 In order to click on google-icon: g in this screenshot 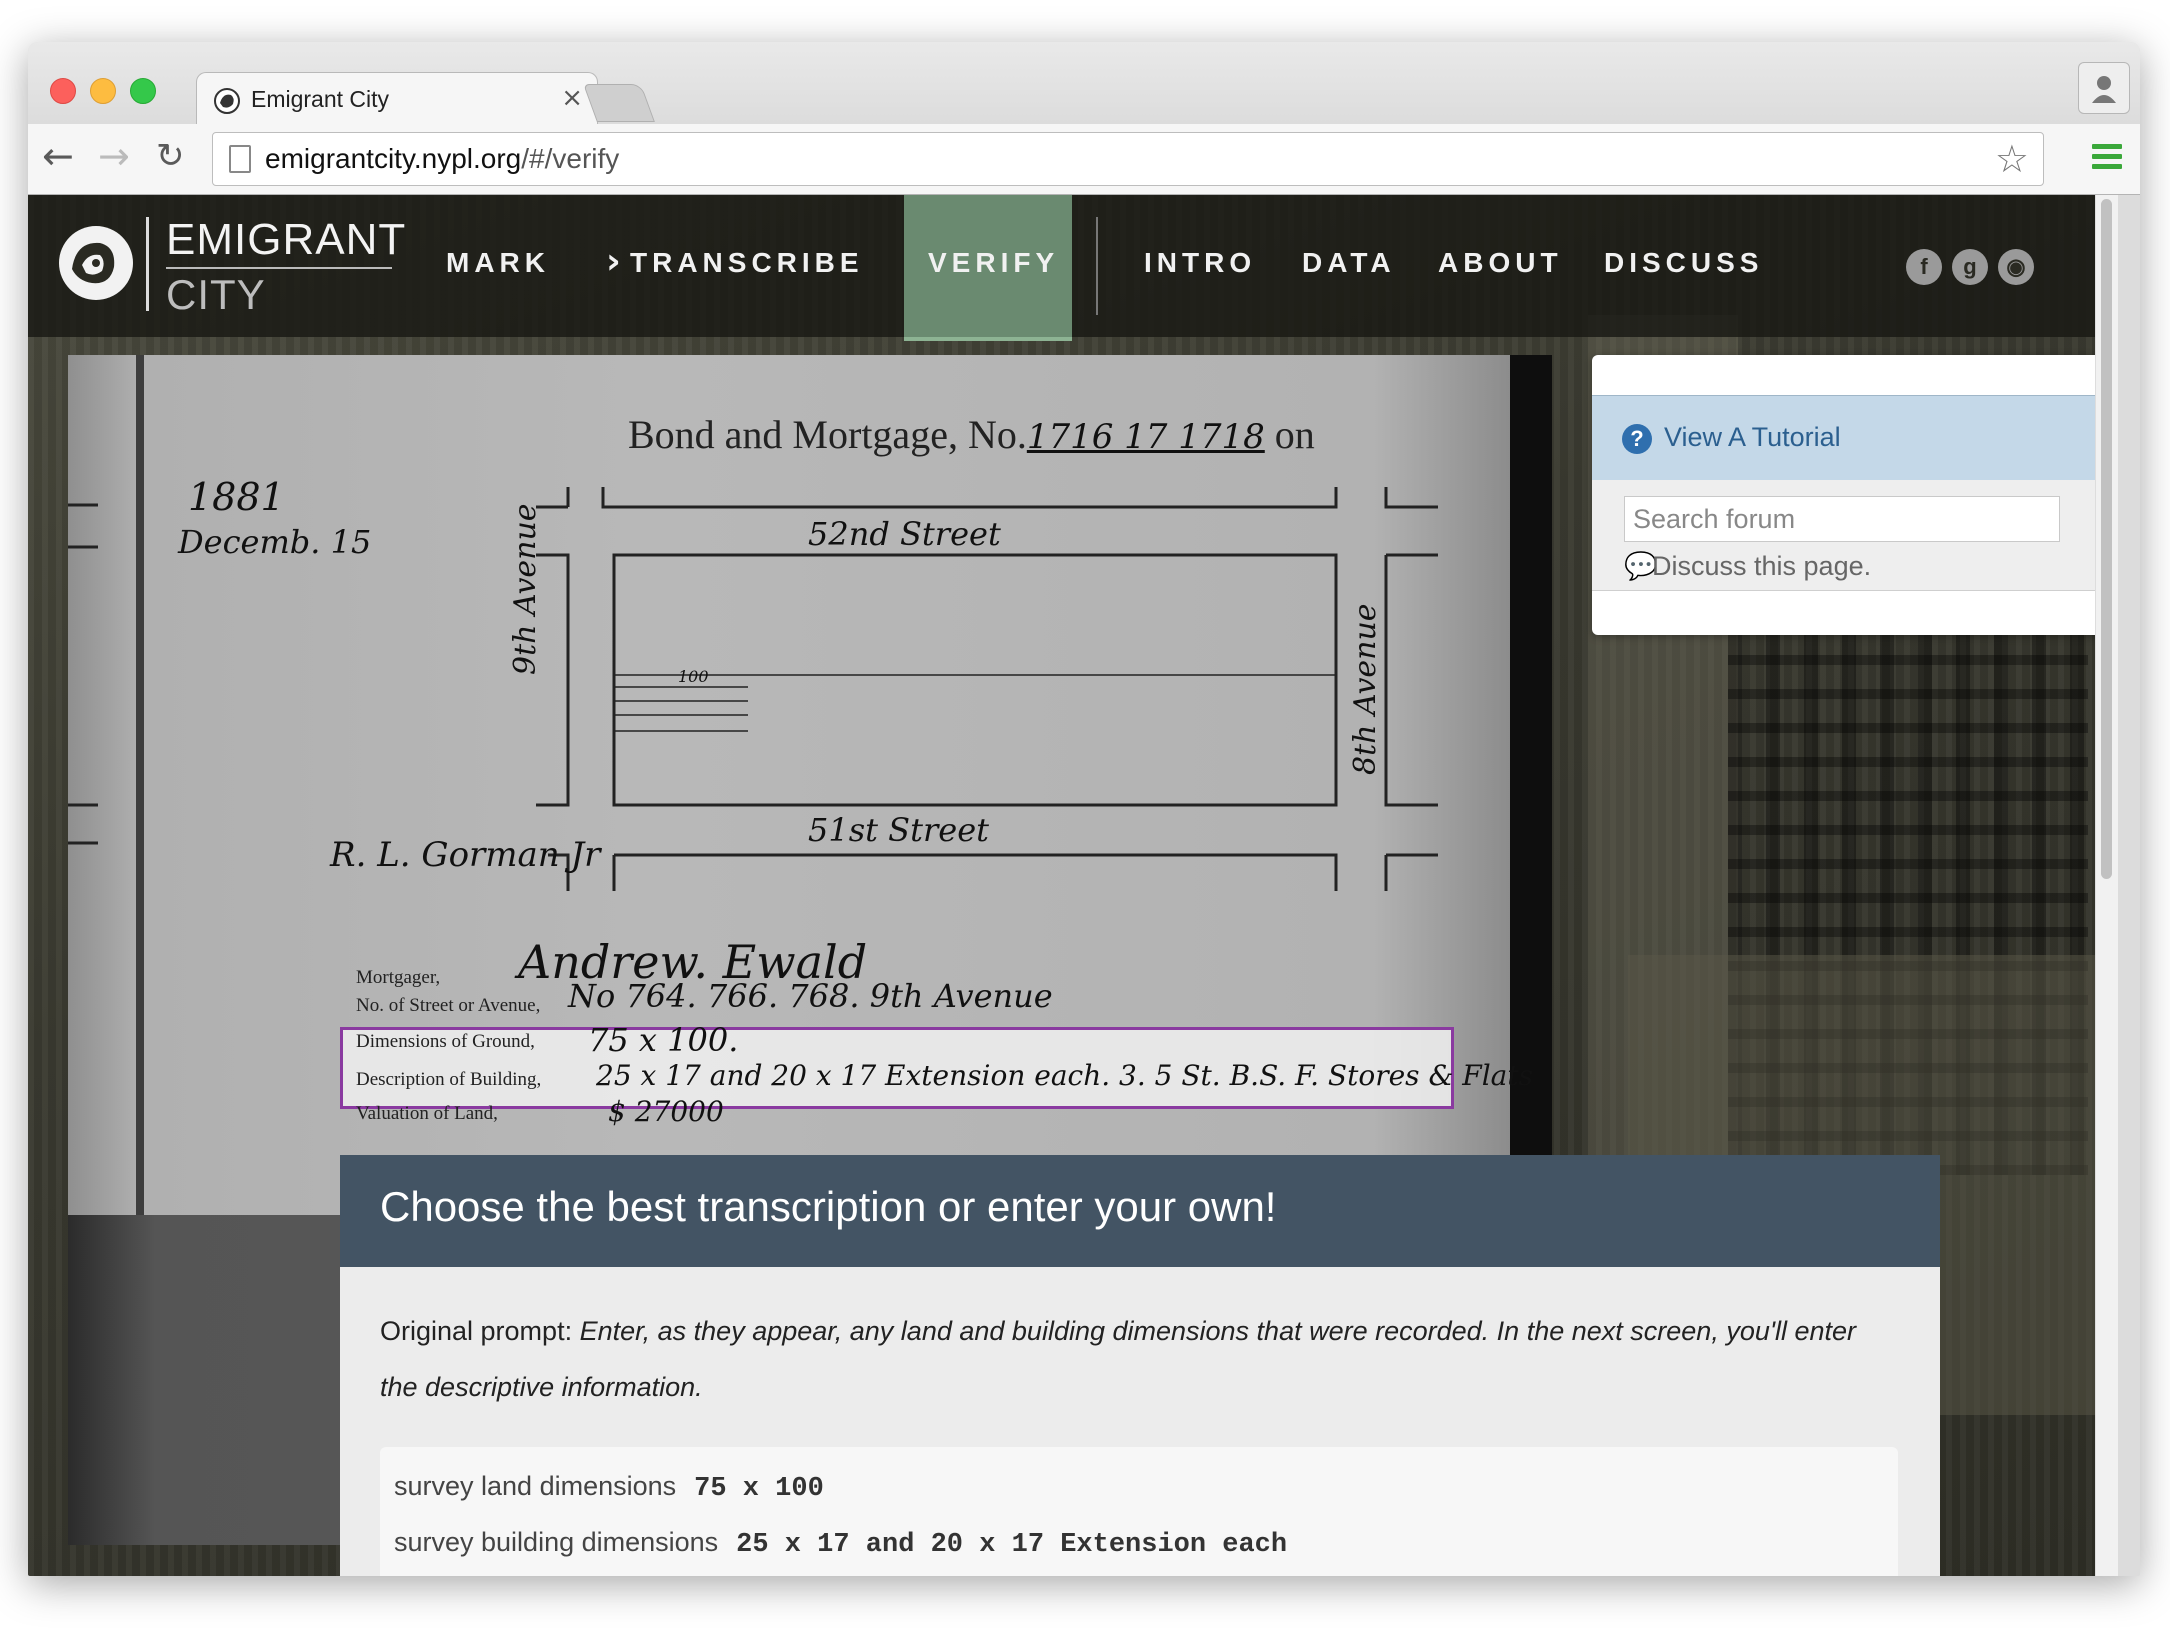, I will do `click(1970, 267)`.